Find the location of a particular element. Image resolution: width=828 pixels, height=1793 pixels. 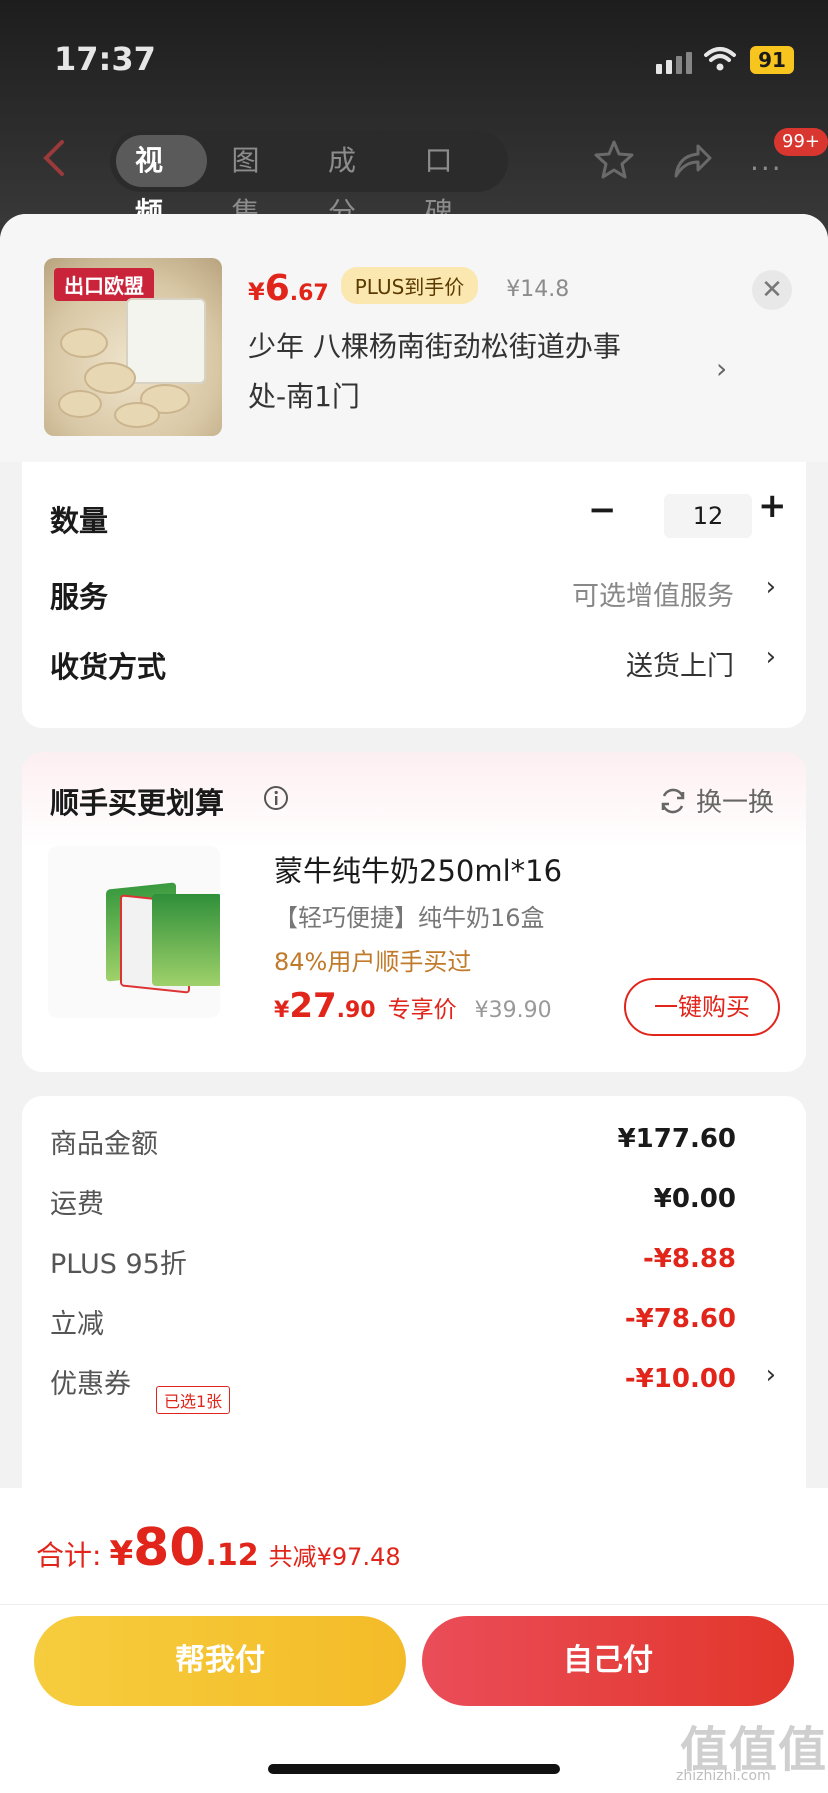

summary-label-shipping: 运费 is located at coordinates (77, 1204).